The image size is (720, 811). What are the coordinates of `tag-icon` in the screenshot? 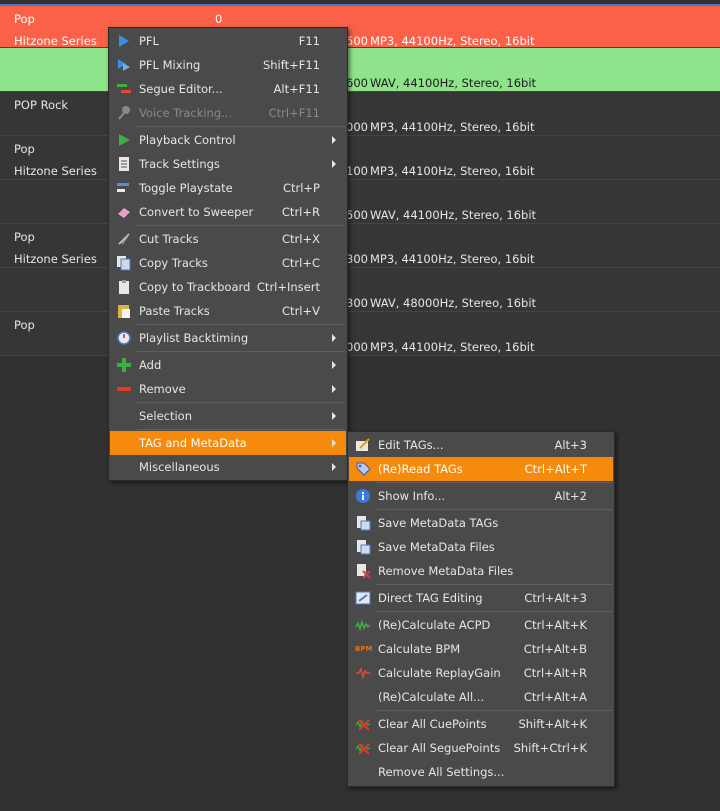 It's located at (363, 469).